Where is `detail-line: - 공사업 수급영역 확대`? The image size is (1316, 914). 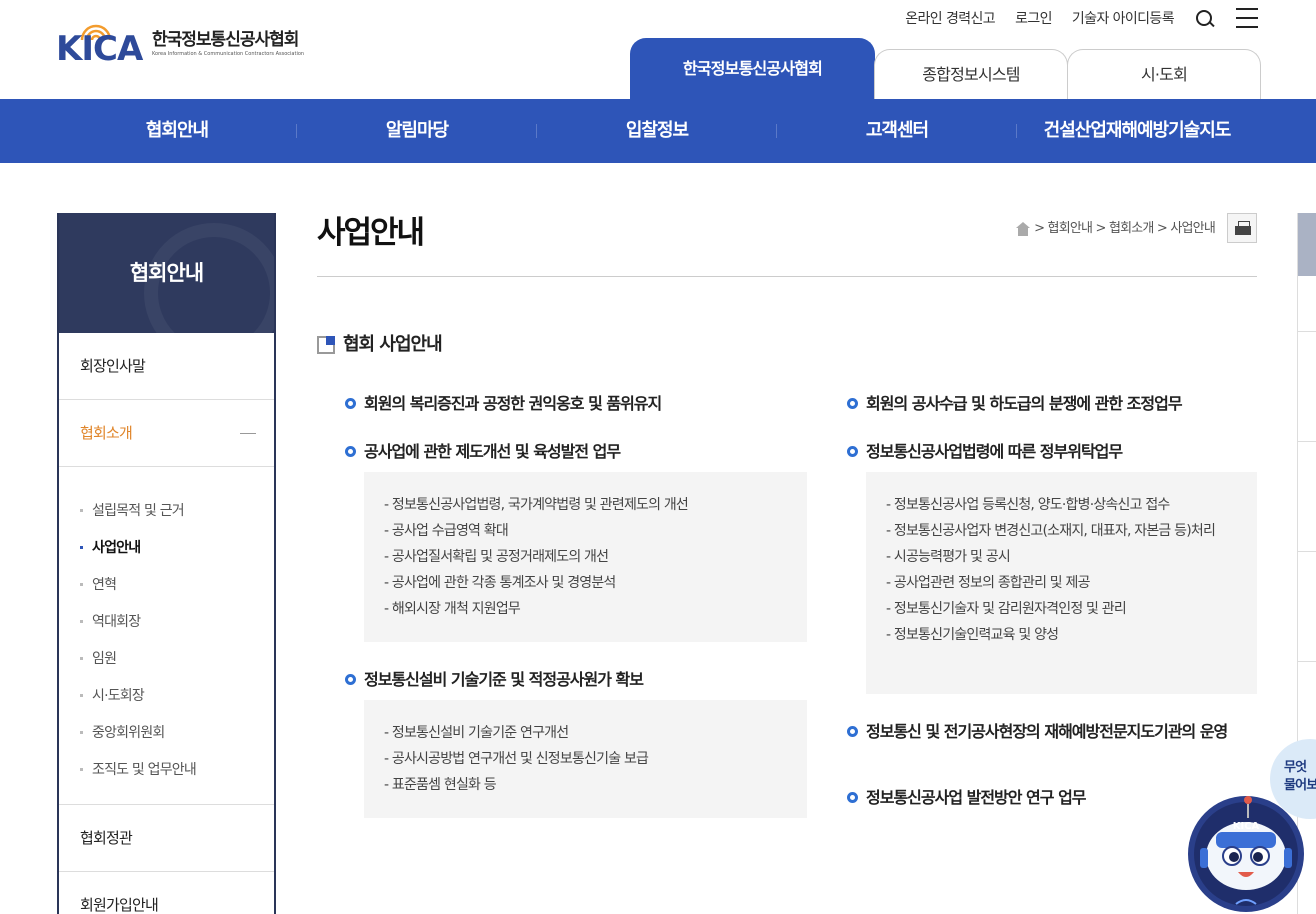
detail-line: - 공사업 수급영역 확대 is located at coordinates (446, 531).